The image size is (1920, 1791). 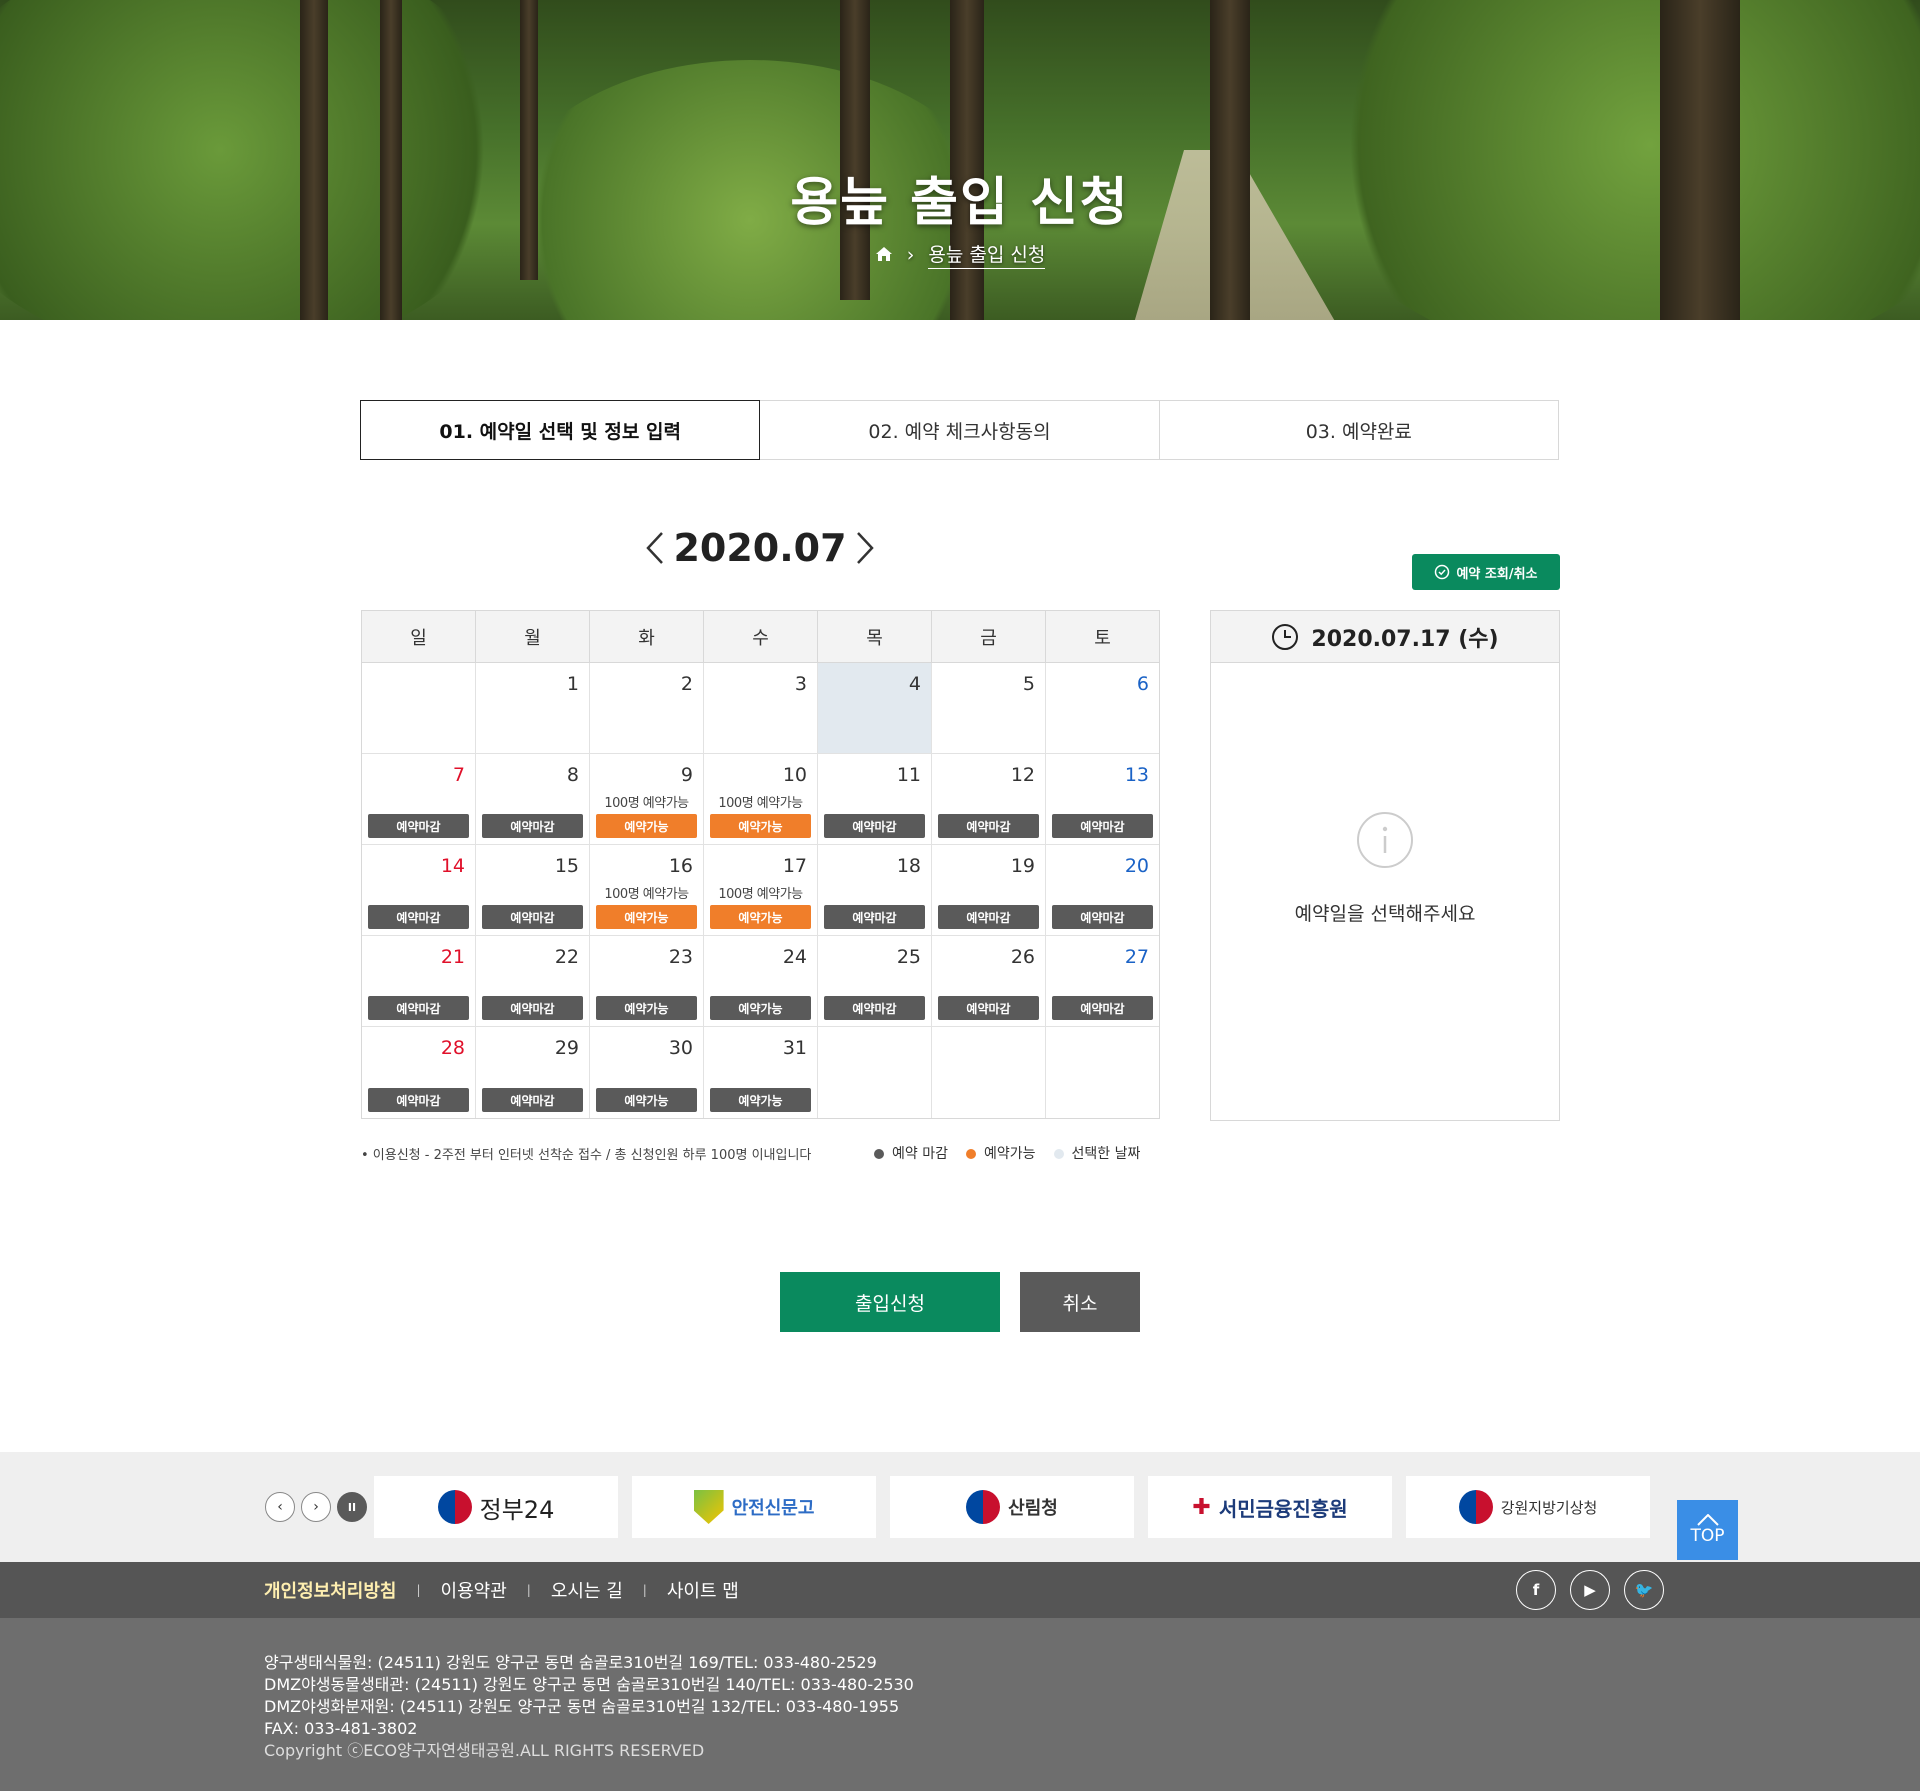 What do you see at coordinates (647, 708) in the screenshot?
I see `calendar-day: 2` at bounding box center [647, 708].